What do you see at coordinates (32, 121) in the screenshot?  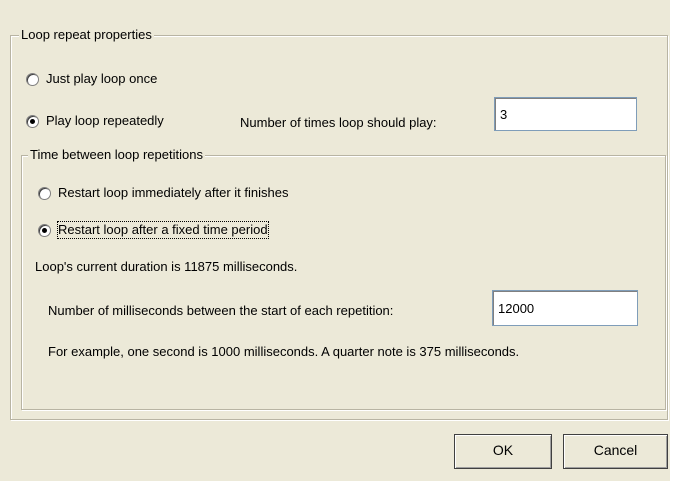 I see `play-repeat-radio-button` at bounding box center [32, 121].